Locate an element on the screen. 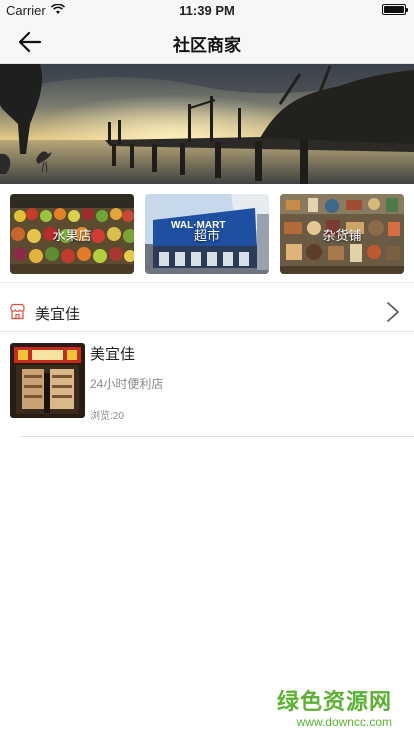 The image size is (414, 736). watermark-url: www.downcc.com is located at coordinates (344, 722).